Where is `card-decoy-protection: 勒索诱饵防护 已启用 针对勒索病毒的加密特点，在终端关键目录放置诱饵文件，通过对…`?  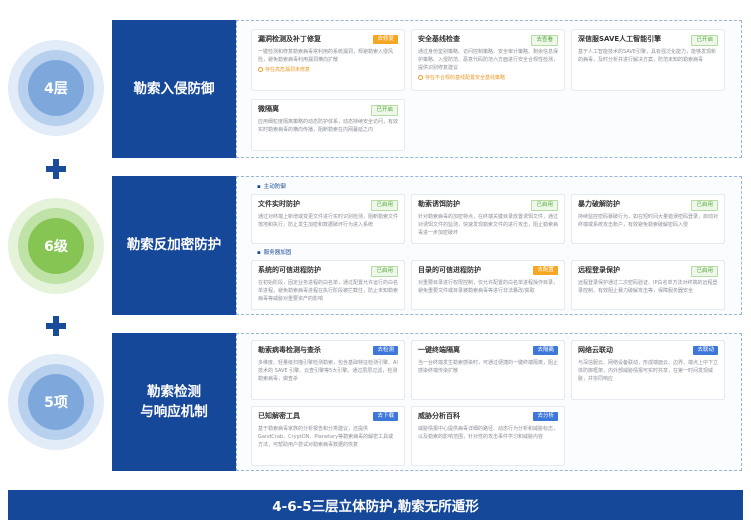
card-decoy-protection: 勒索诱饵防护 已启用 针对勒索病毒的加密特点，在终端关键目录放置诱饵文件，通过对… is located at coordinates (488, 219).